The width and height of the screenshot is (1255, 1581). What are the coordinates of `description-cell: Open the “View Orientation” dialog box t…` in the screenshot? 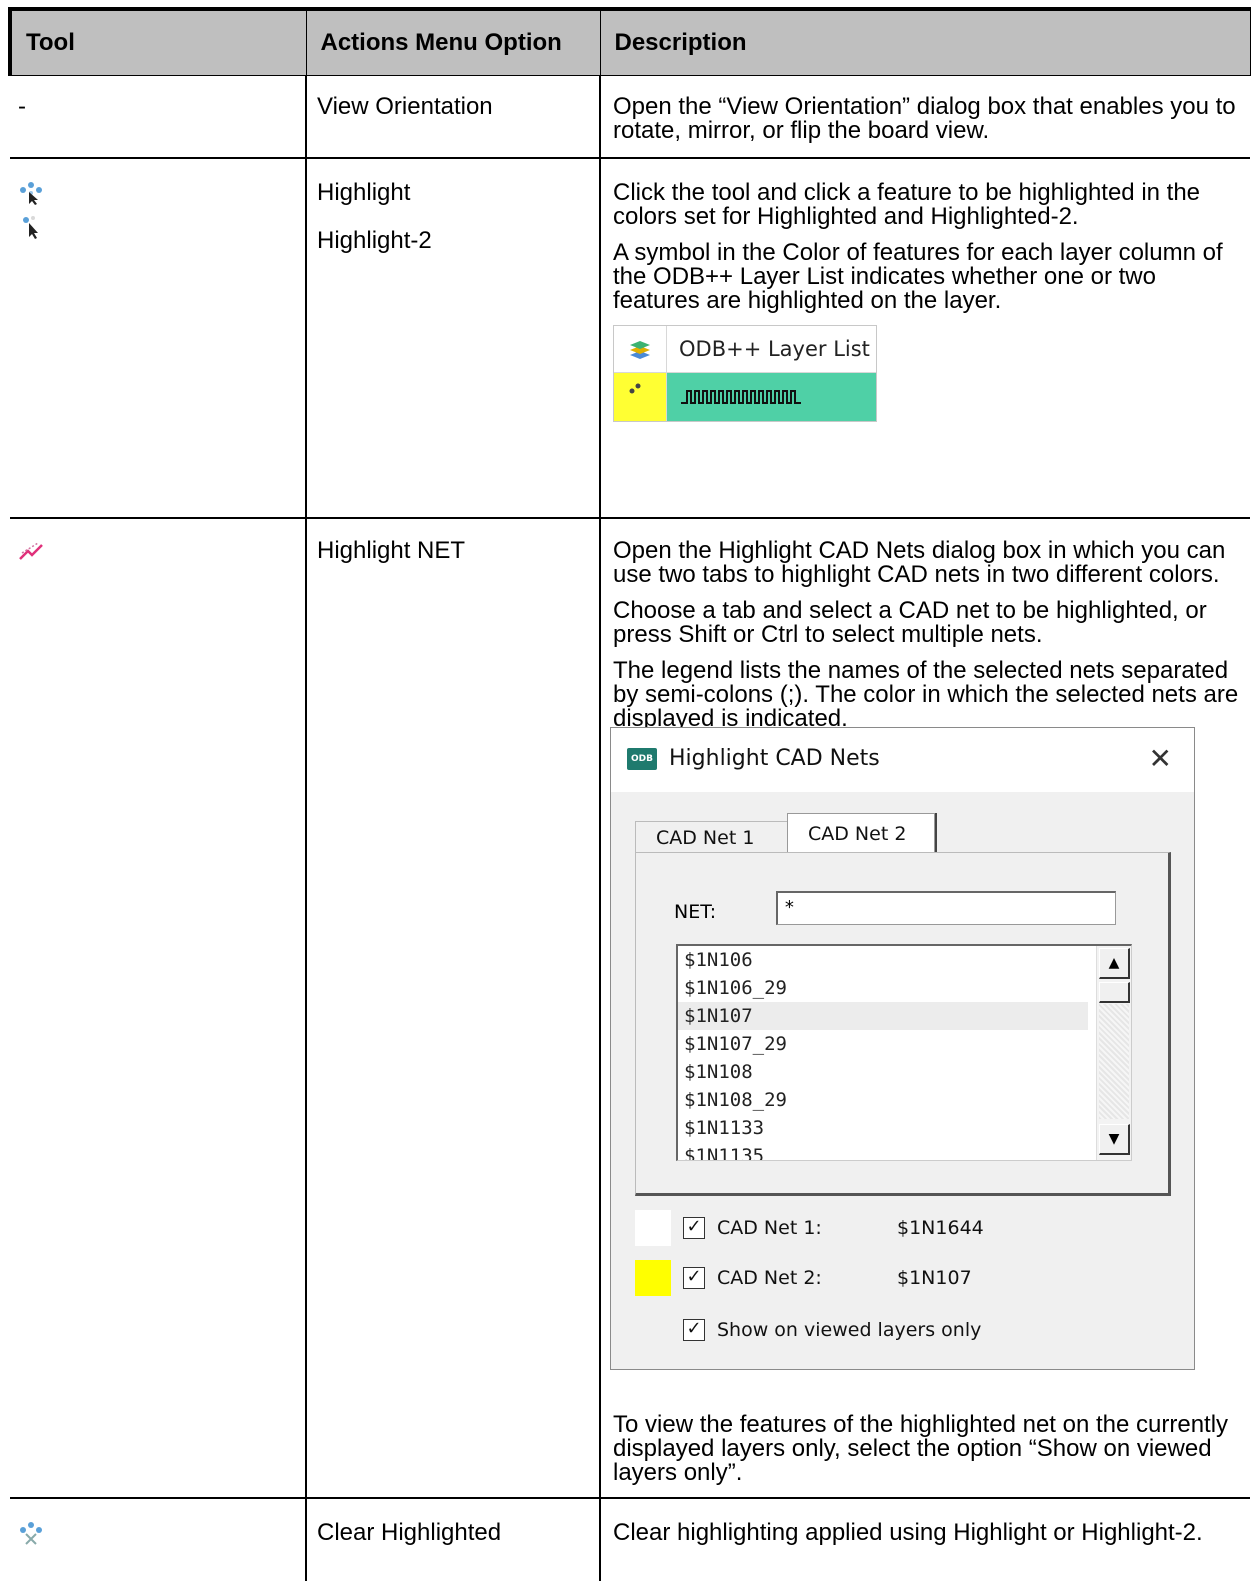 It's located at (924, 117).